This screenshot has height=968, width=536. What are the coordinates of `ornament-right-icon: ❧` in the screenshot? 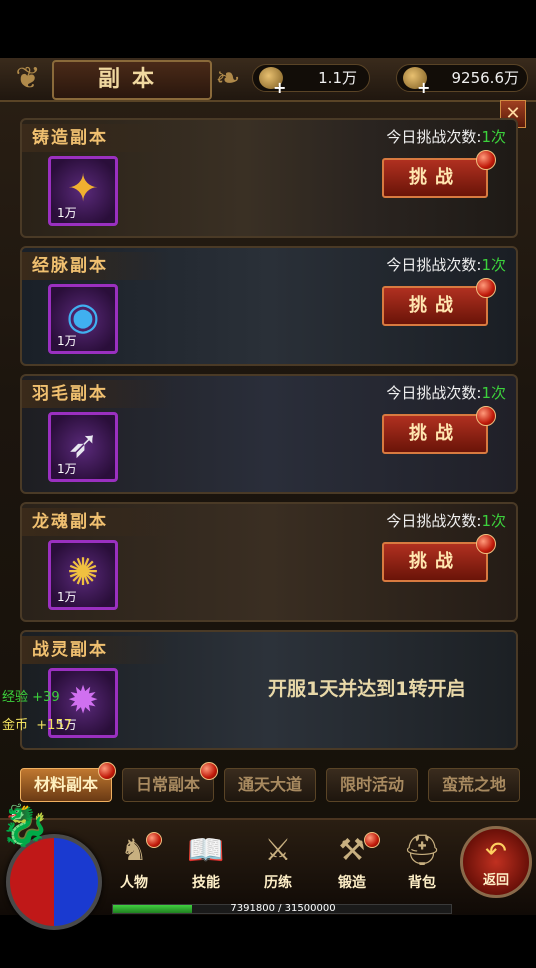 It's located at (228, 78).